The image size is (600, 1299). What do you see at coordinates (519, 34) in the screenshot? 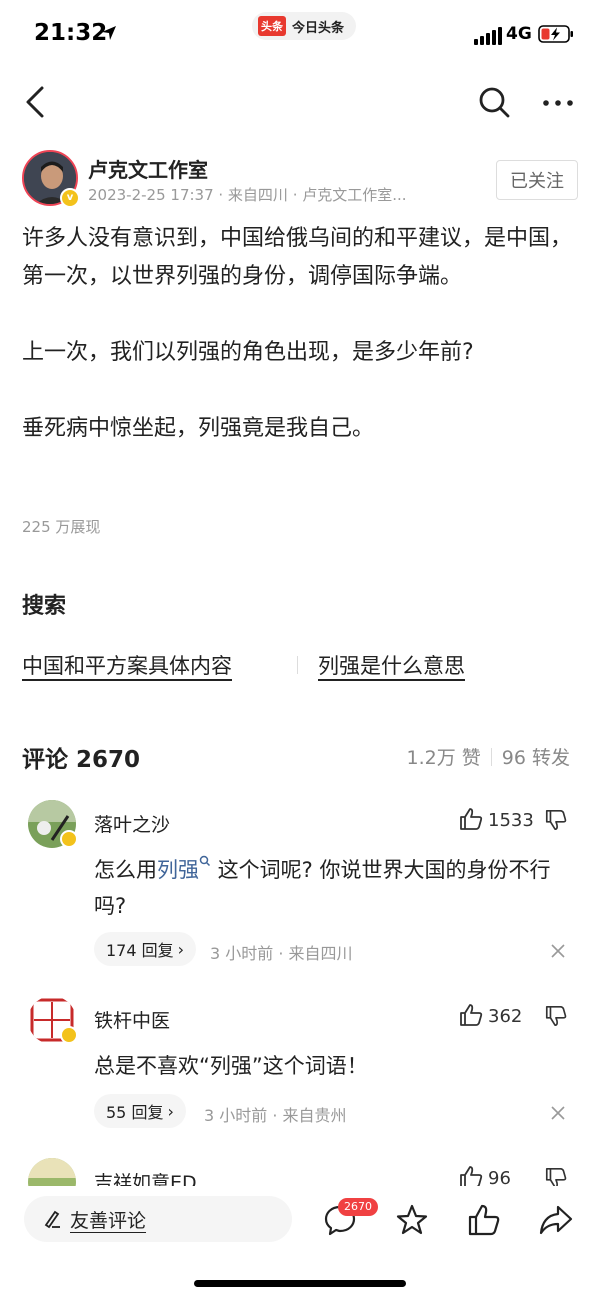
I see `network-type: 4G` at bounding box center [519, 34].